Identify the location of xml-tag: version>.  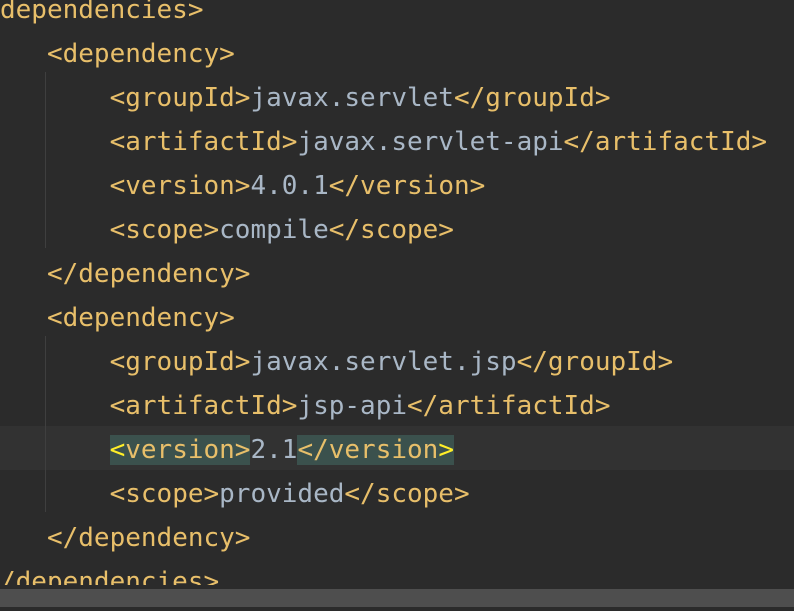
(188, 450).